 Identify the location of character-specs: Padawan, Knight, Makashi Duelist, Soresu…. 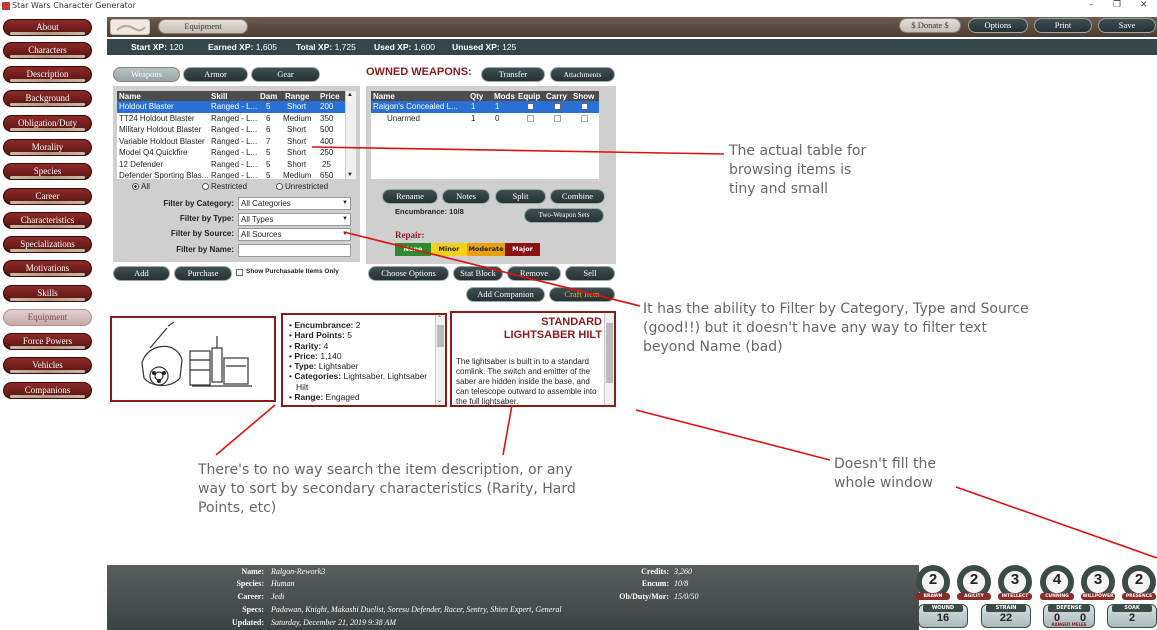
(416, 609).